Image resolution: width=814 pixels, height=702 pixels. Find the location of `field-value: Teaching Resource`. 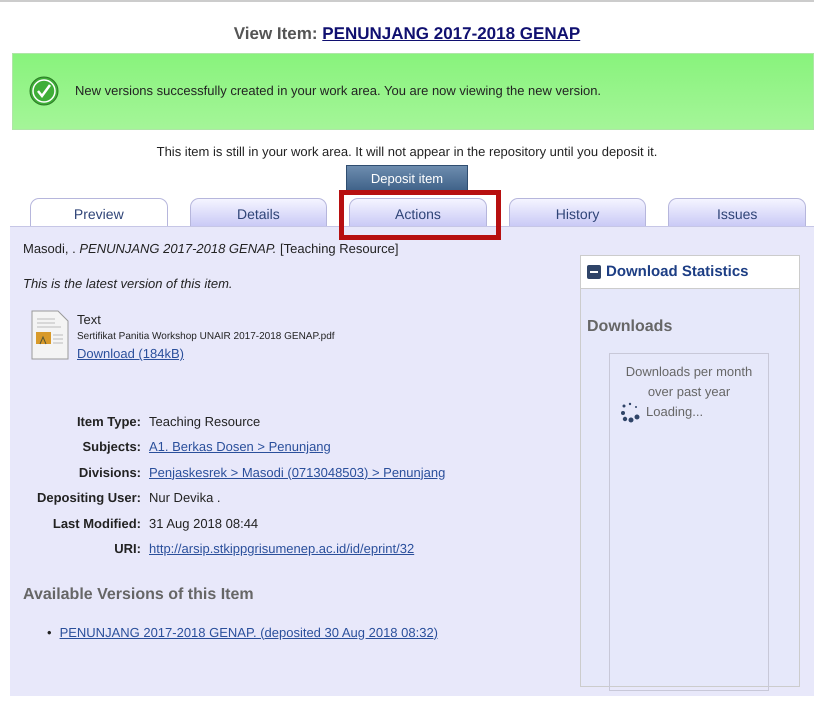

field-value: Teaching Resource is located at coordinates (204, 421).